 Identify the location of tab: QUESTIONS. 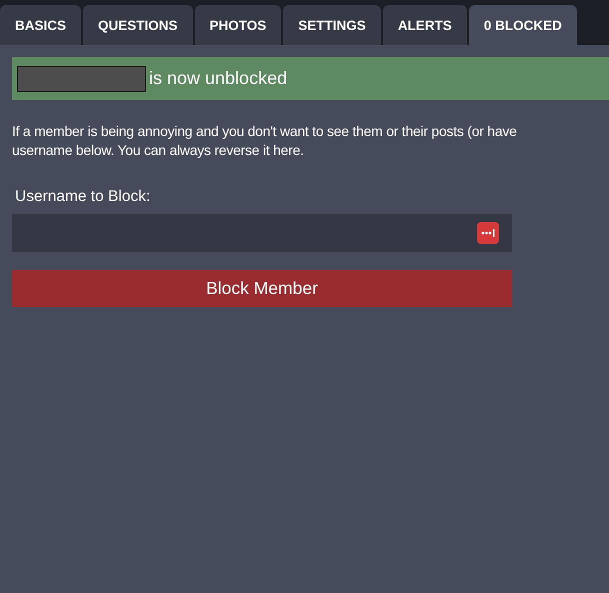
(138, 25).